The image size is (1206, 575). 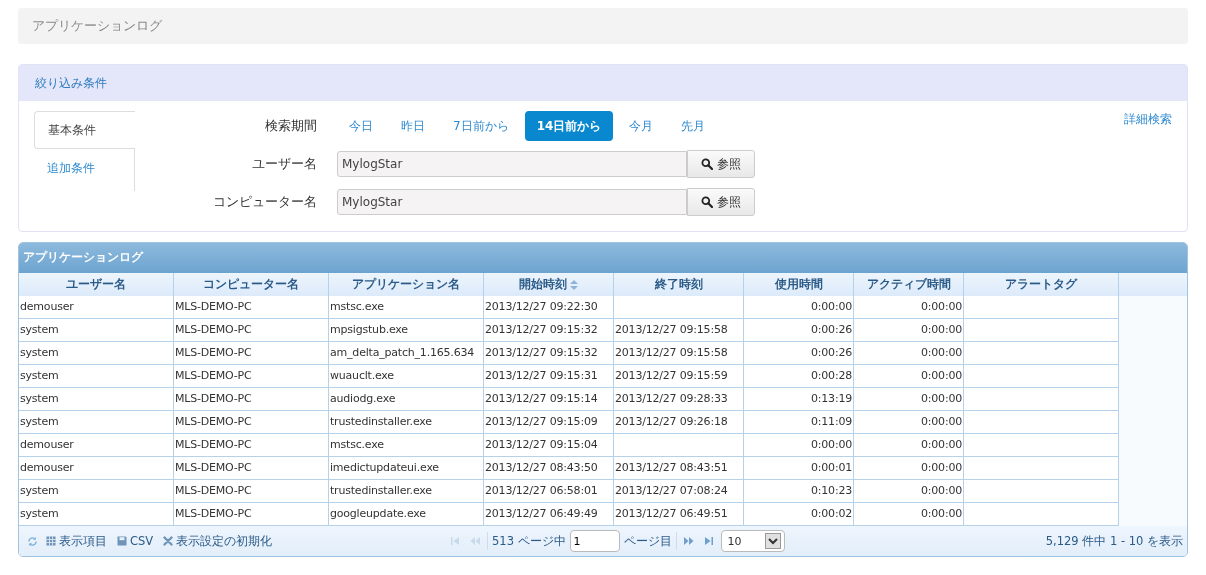 What do you see at coordinates (481, 126) in the screenshot?
I see `period-button: 7日前から` at bounding box center [481, 126].